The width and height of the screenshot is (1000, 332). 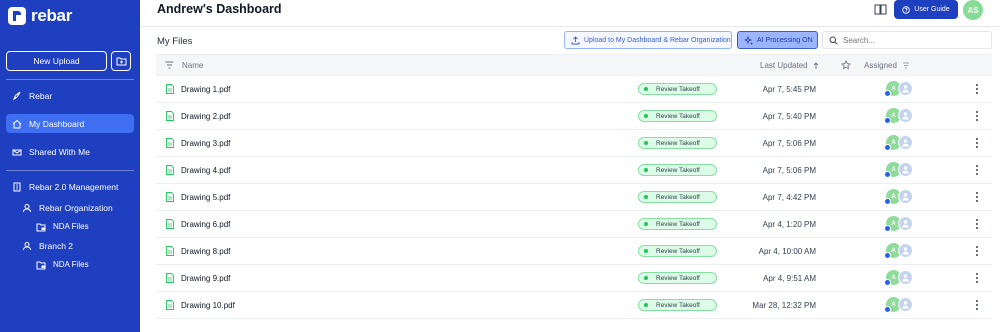 What do you see at coordinates (913, 40) in the screenshot?
I see `search-input` at bounding box center [913, 40].